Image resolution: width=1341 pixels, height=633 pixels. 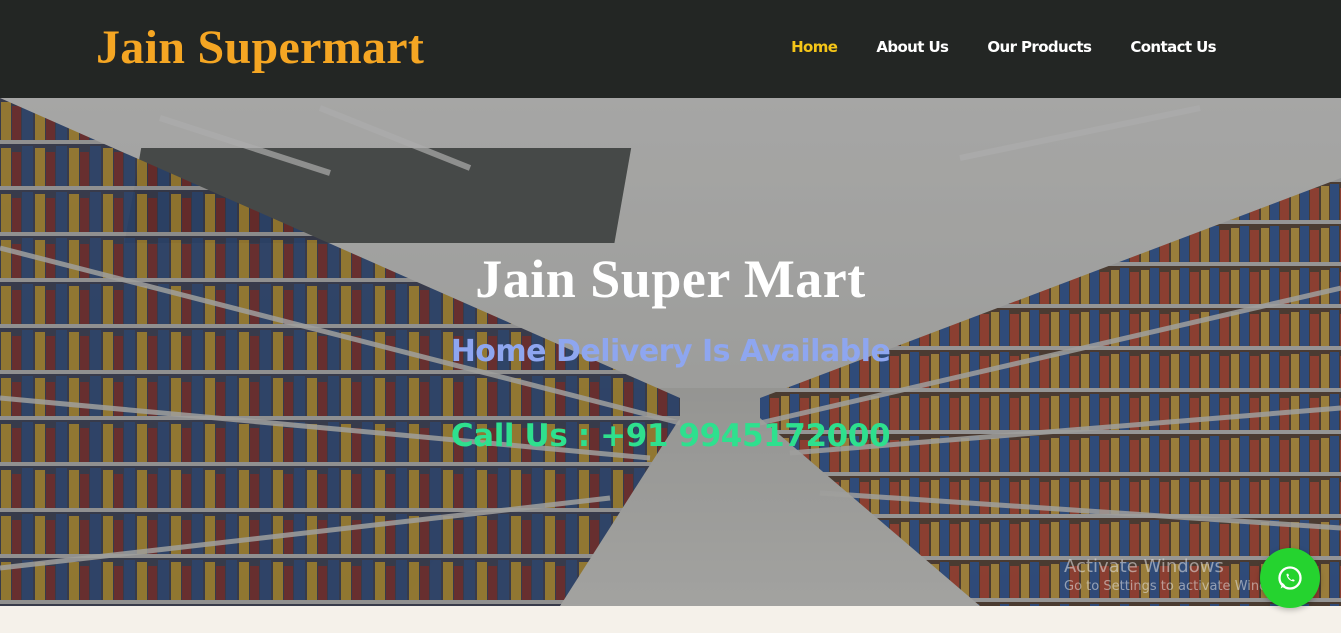 I want to click on main-nav: Home About Us Our Products Contact Us, so click(x=984, y=47).